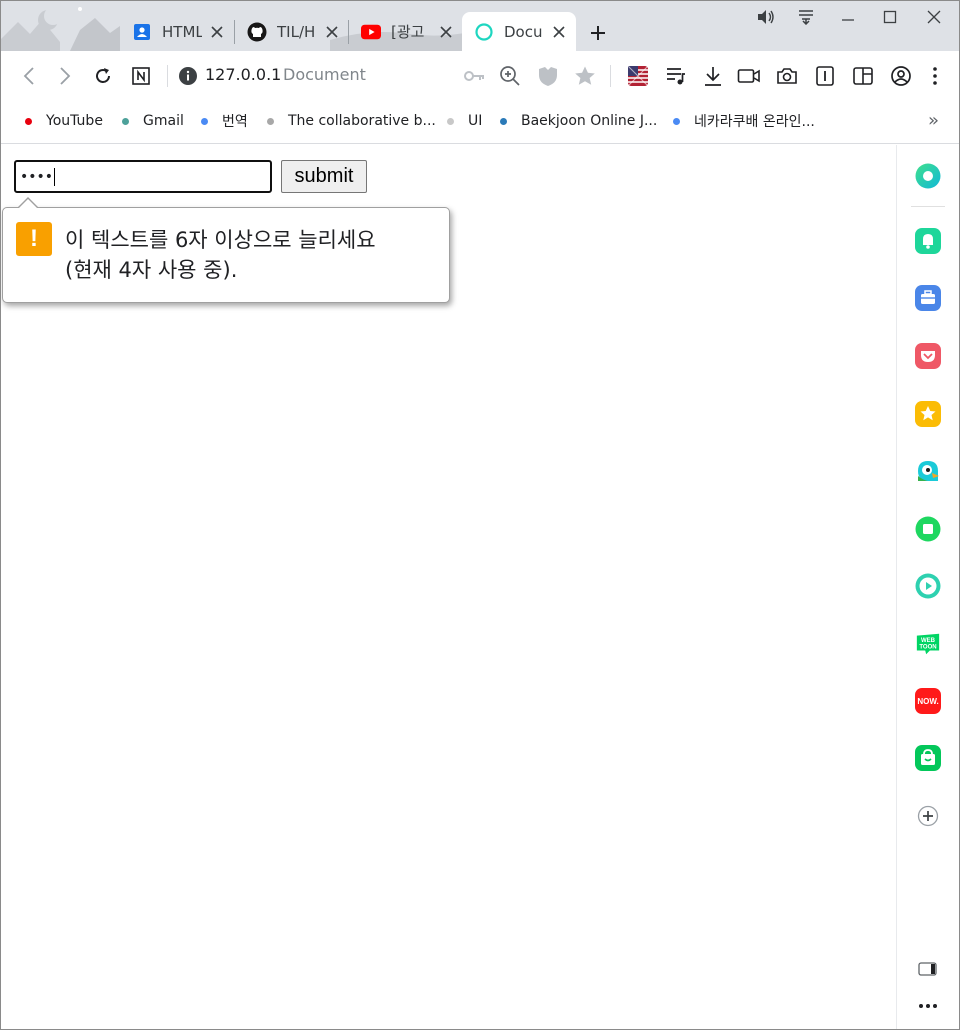 Image resolution: width=960 pixels, height=1030 pixels. What do you see at coordinates (103, 76) in the screenshot?
I see `reload-icon` at bounding box center [103, 76].